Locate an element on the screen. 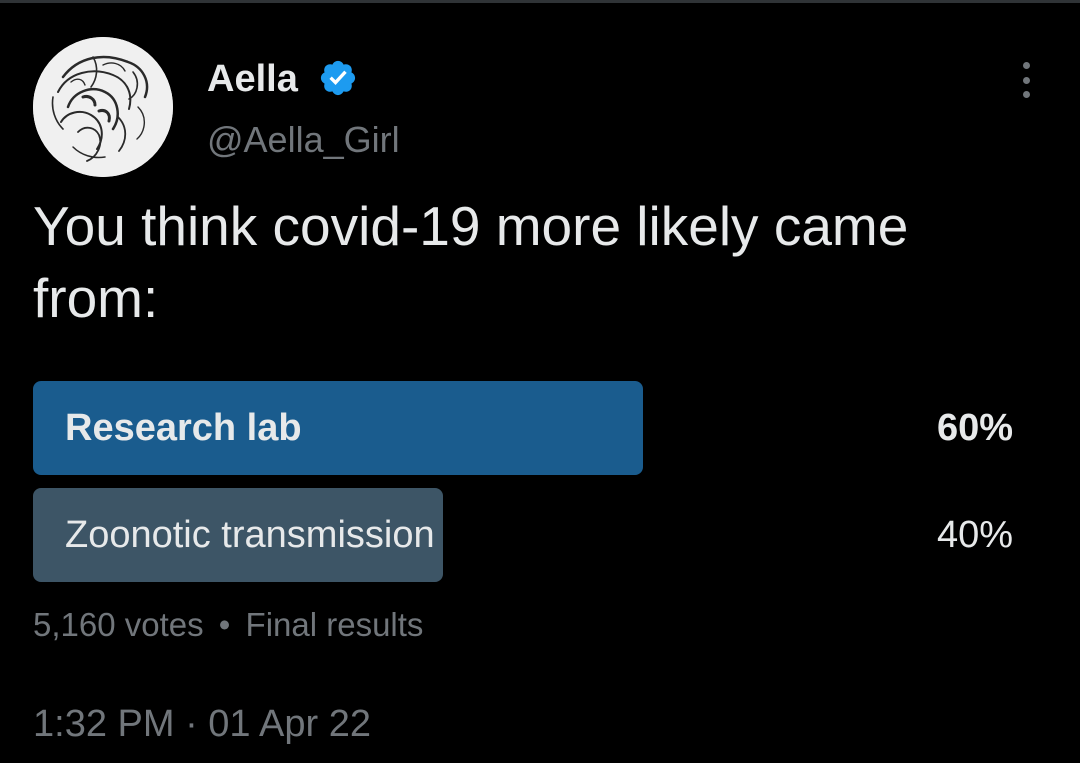 This screenshot has width=1080, height=763. poll-option-label: Zoonotic transmission is located at coordinates (250, 535).